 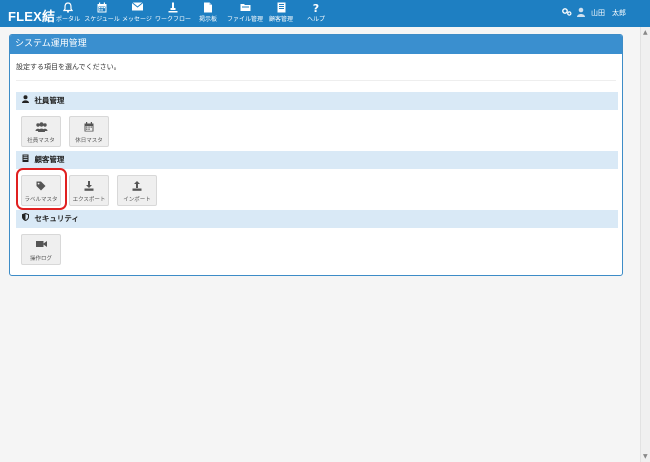 I want to click on nav-workflow: ワークフロー, so click(x=173, y=14).